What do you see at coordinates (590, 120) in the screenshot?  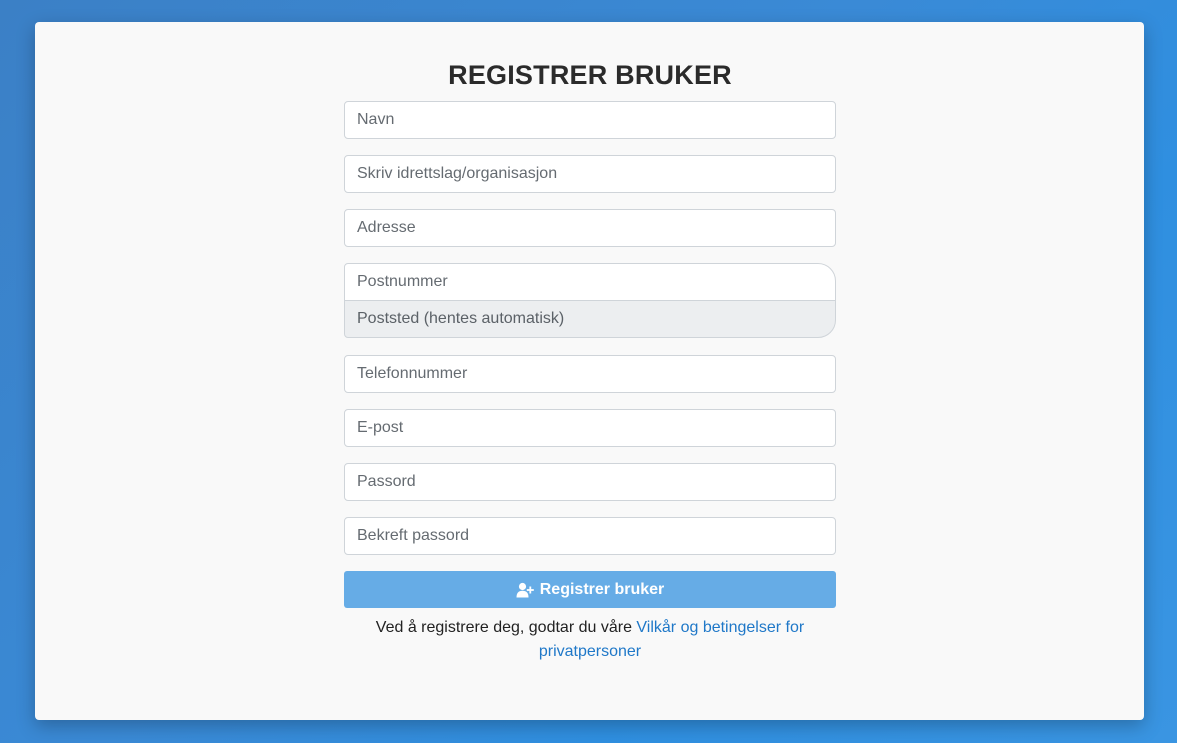 I see `name-input` at bounding box center [590, 120].